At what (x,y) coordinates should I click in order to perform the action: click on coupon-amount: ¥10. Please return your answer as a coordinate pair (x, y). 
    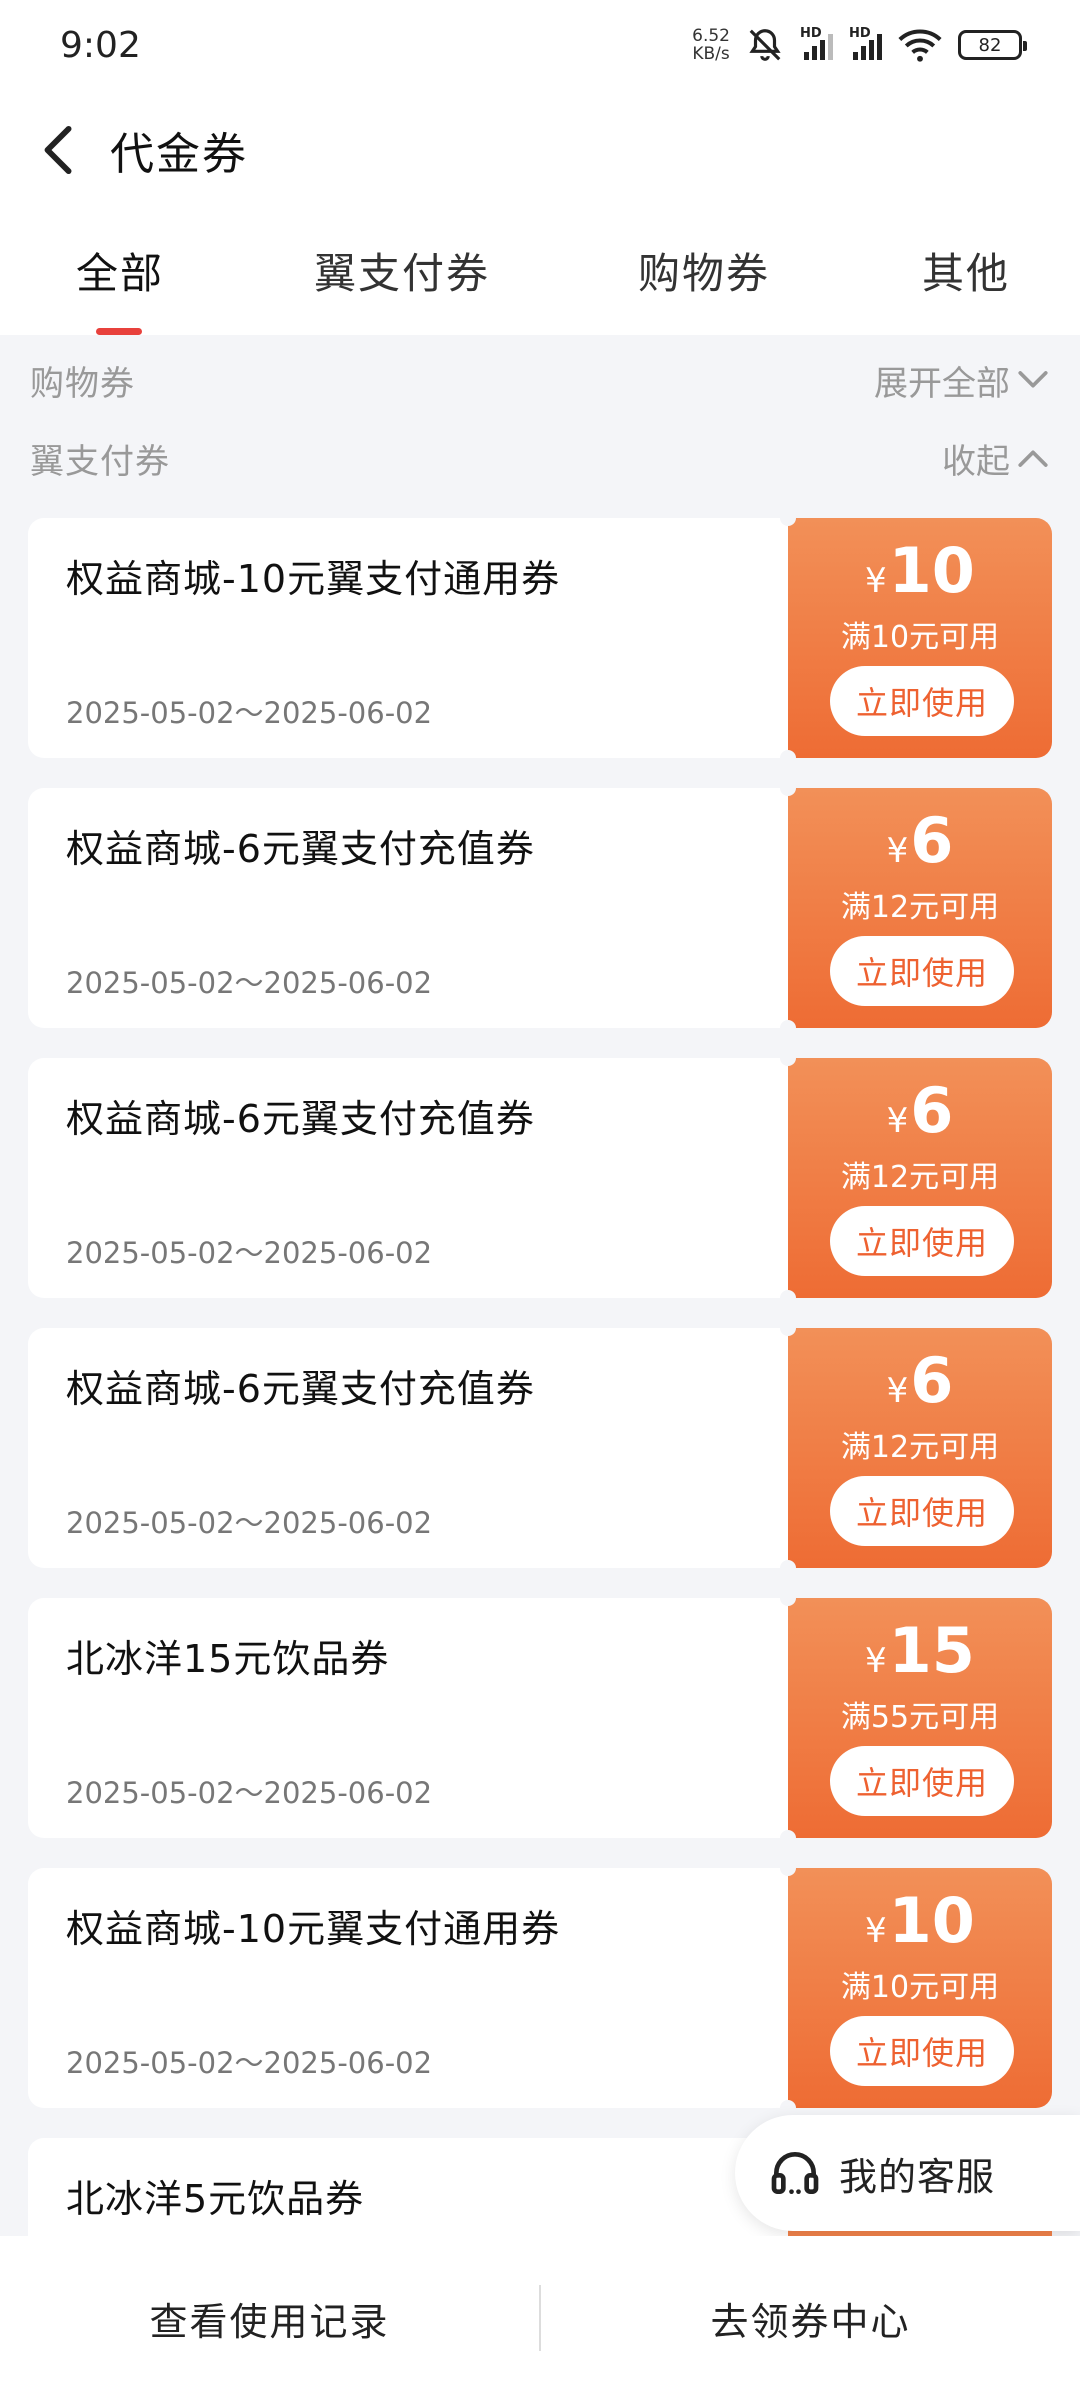
    Looking at the image, I should click on (920, 570).